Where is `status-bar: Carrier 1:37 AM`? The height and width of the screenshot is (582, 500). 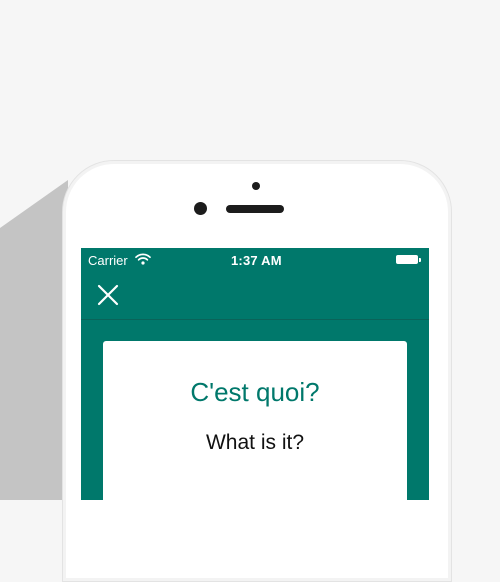
status-bar: Carrier 1:37 AM is located at coordinates (255, 260).